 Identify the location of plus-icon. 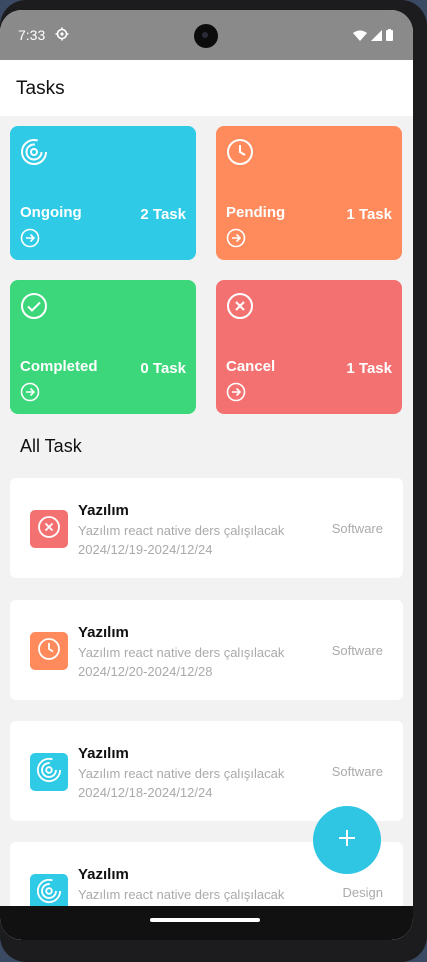
(347, 840).